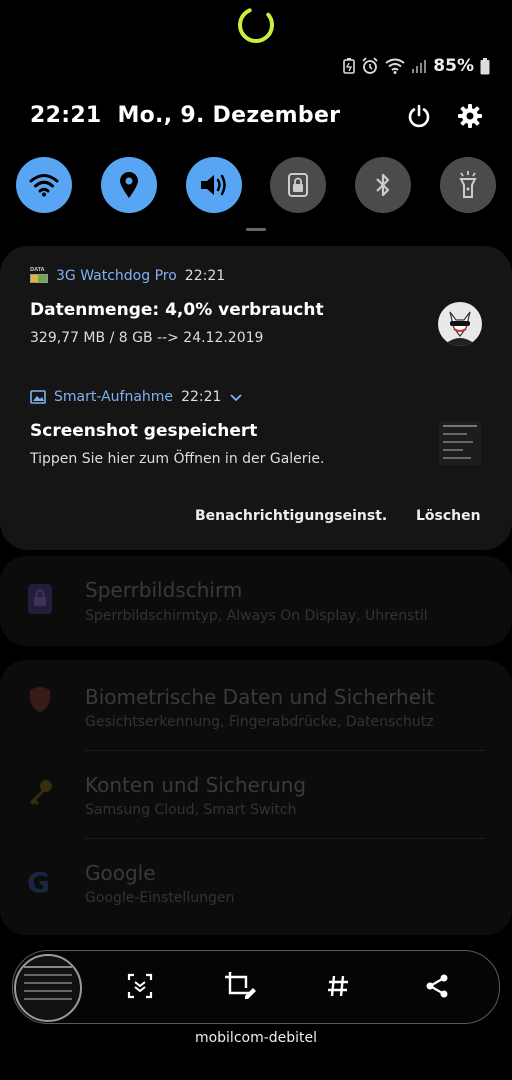 The height and width of the screenshot is (1080, 512). I want to click on status-bar: 85%, so click(416, 66).